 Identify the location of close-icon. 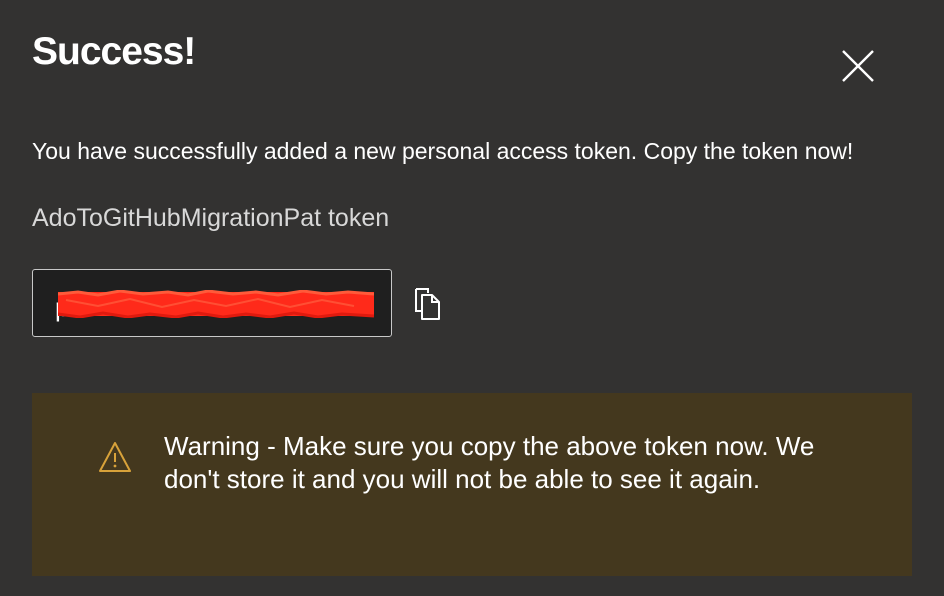
(858, 66).